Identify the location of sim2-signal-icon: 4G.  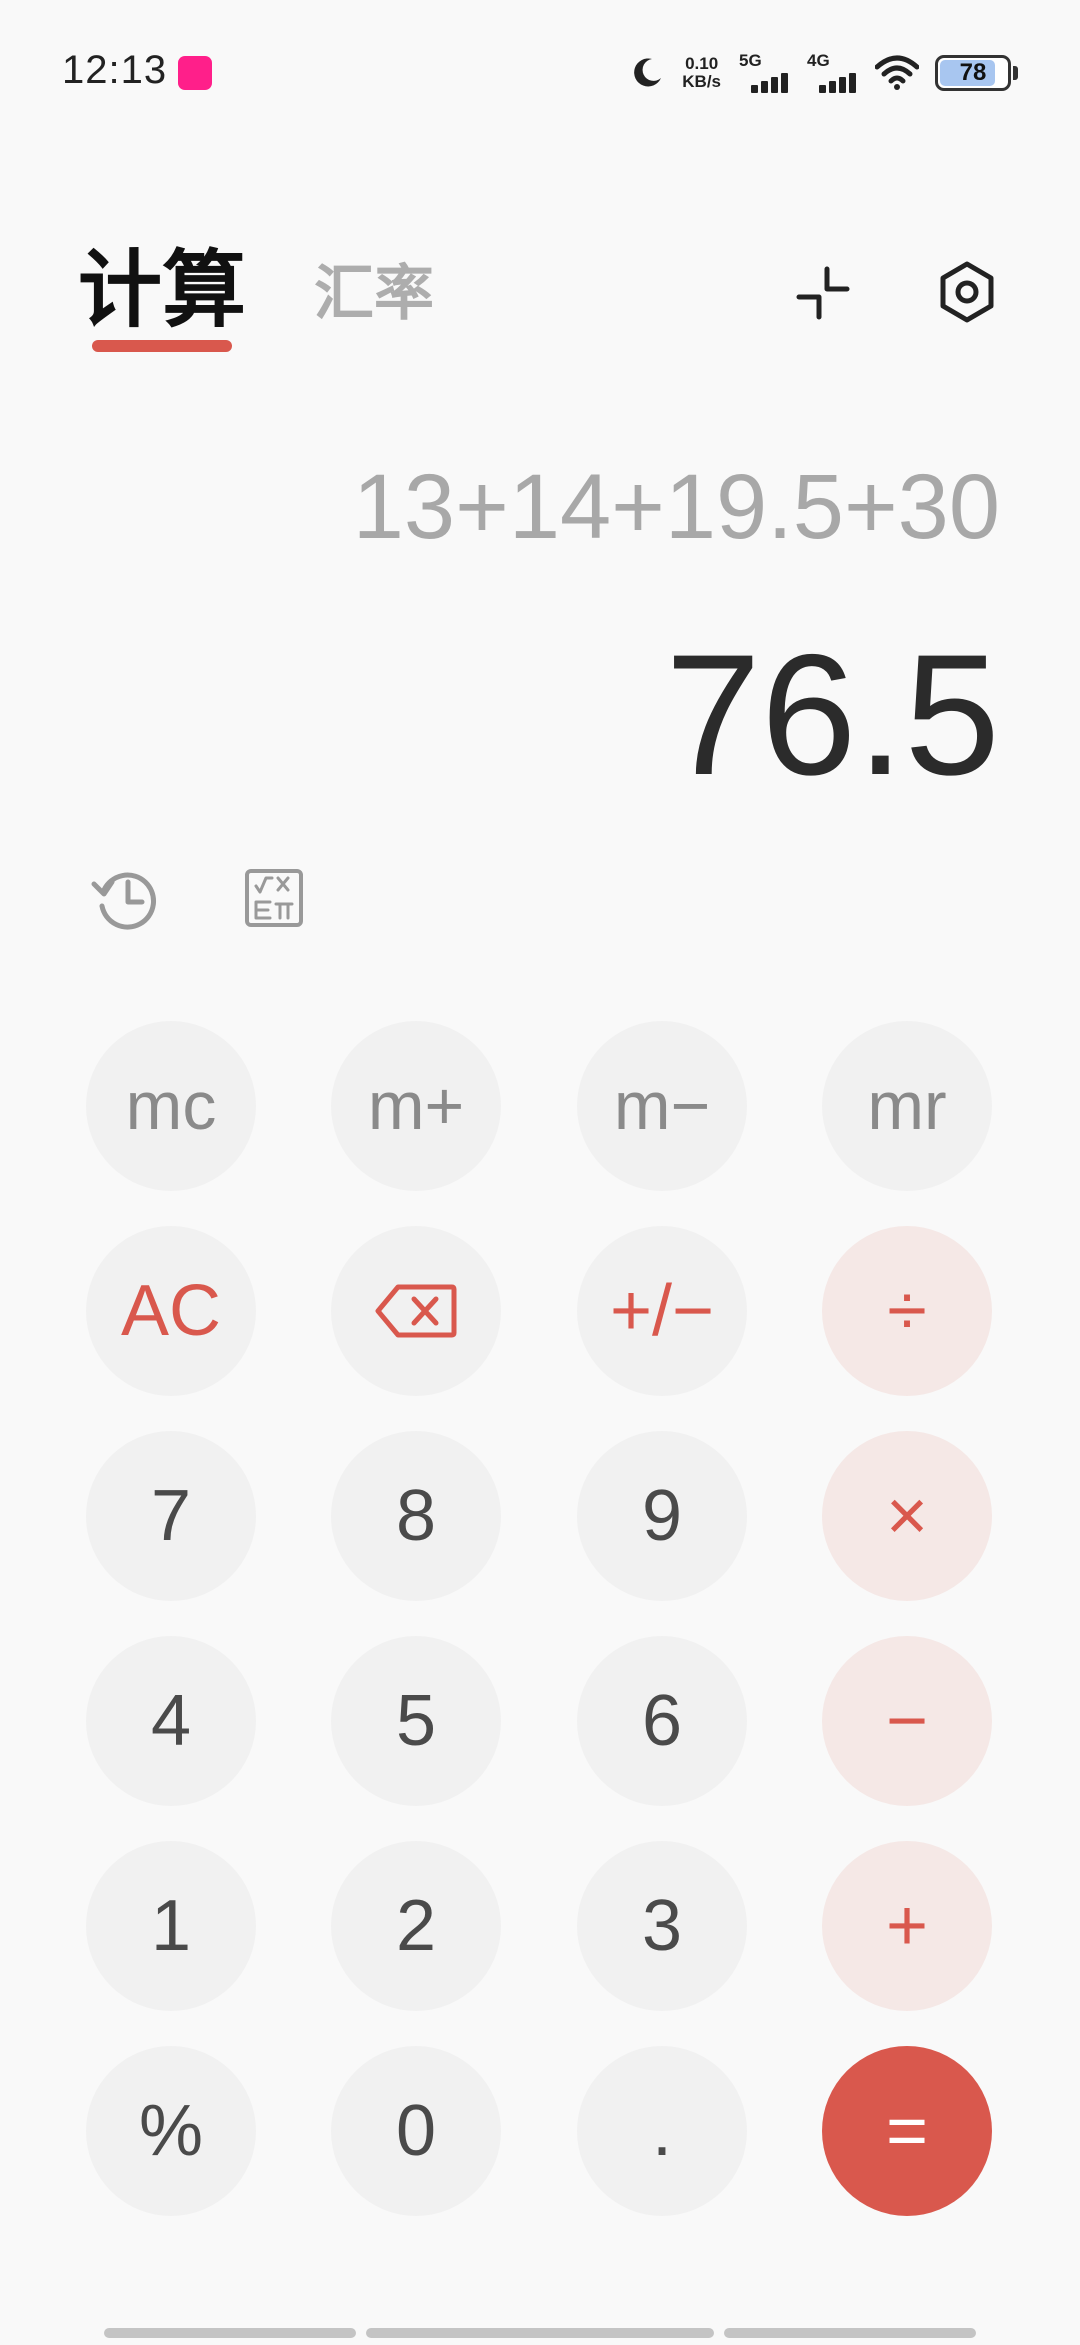
(834, 73).